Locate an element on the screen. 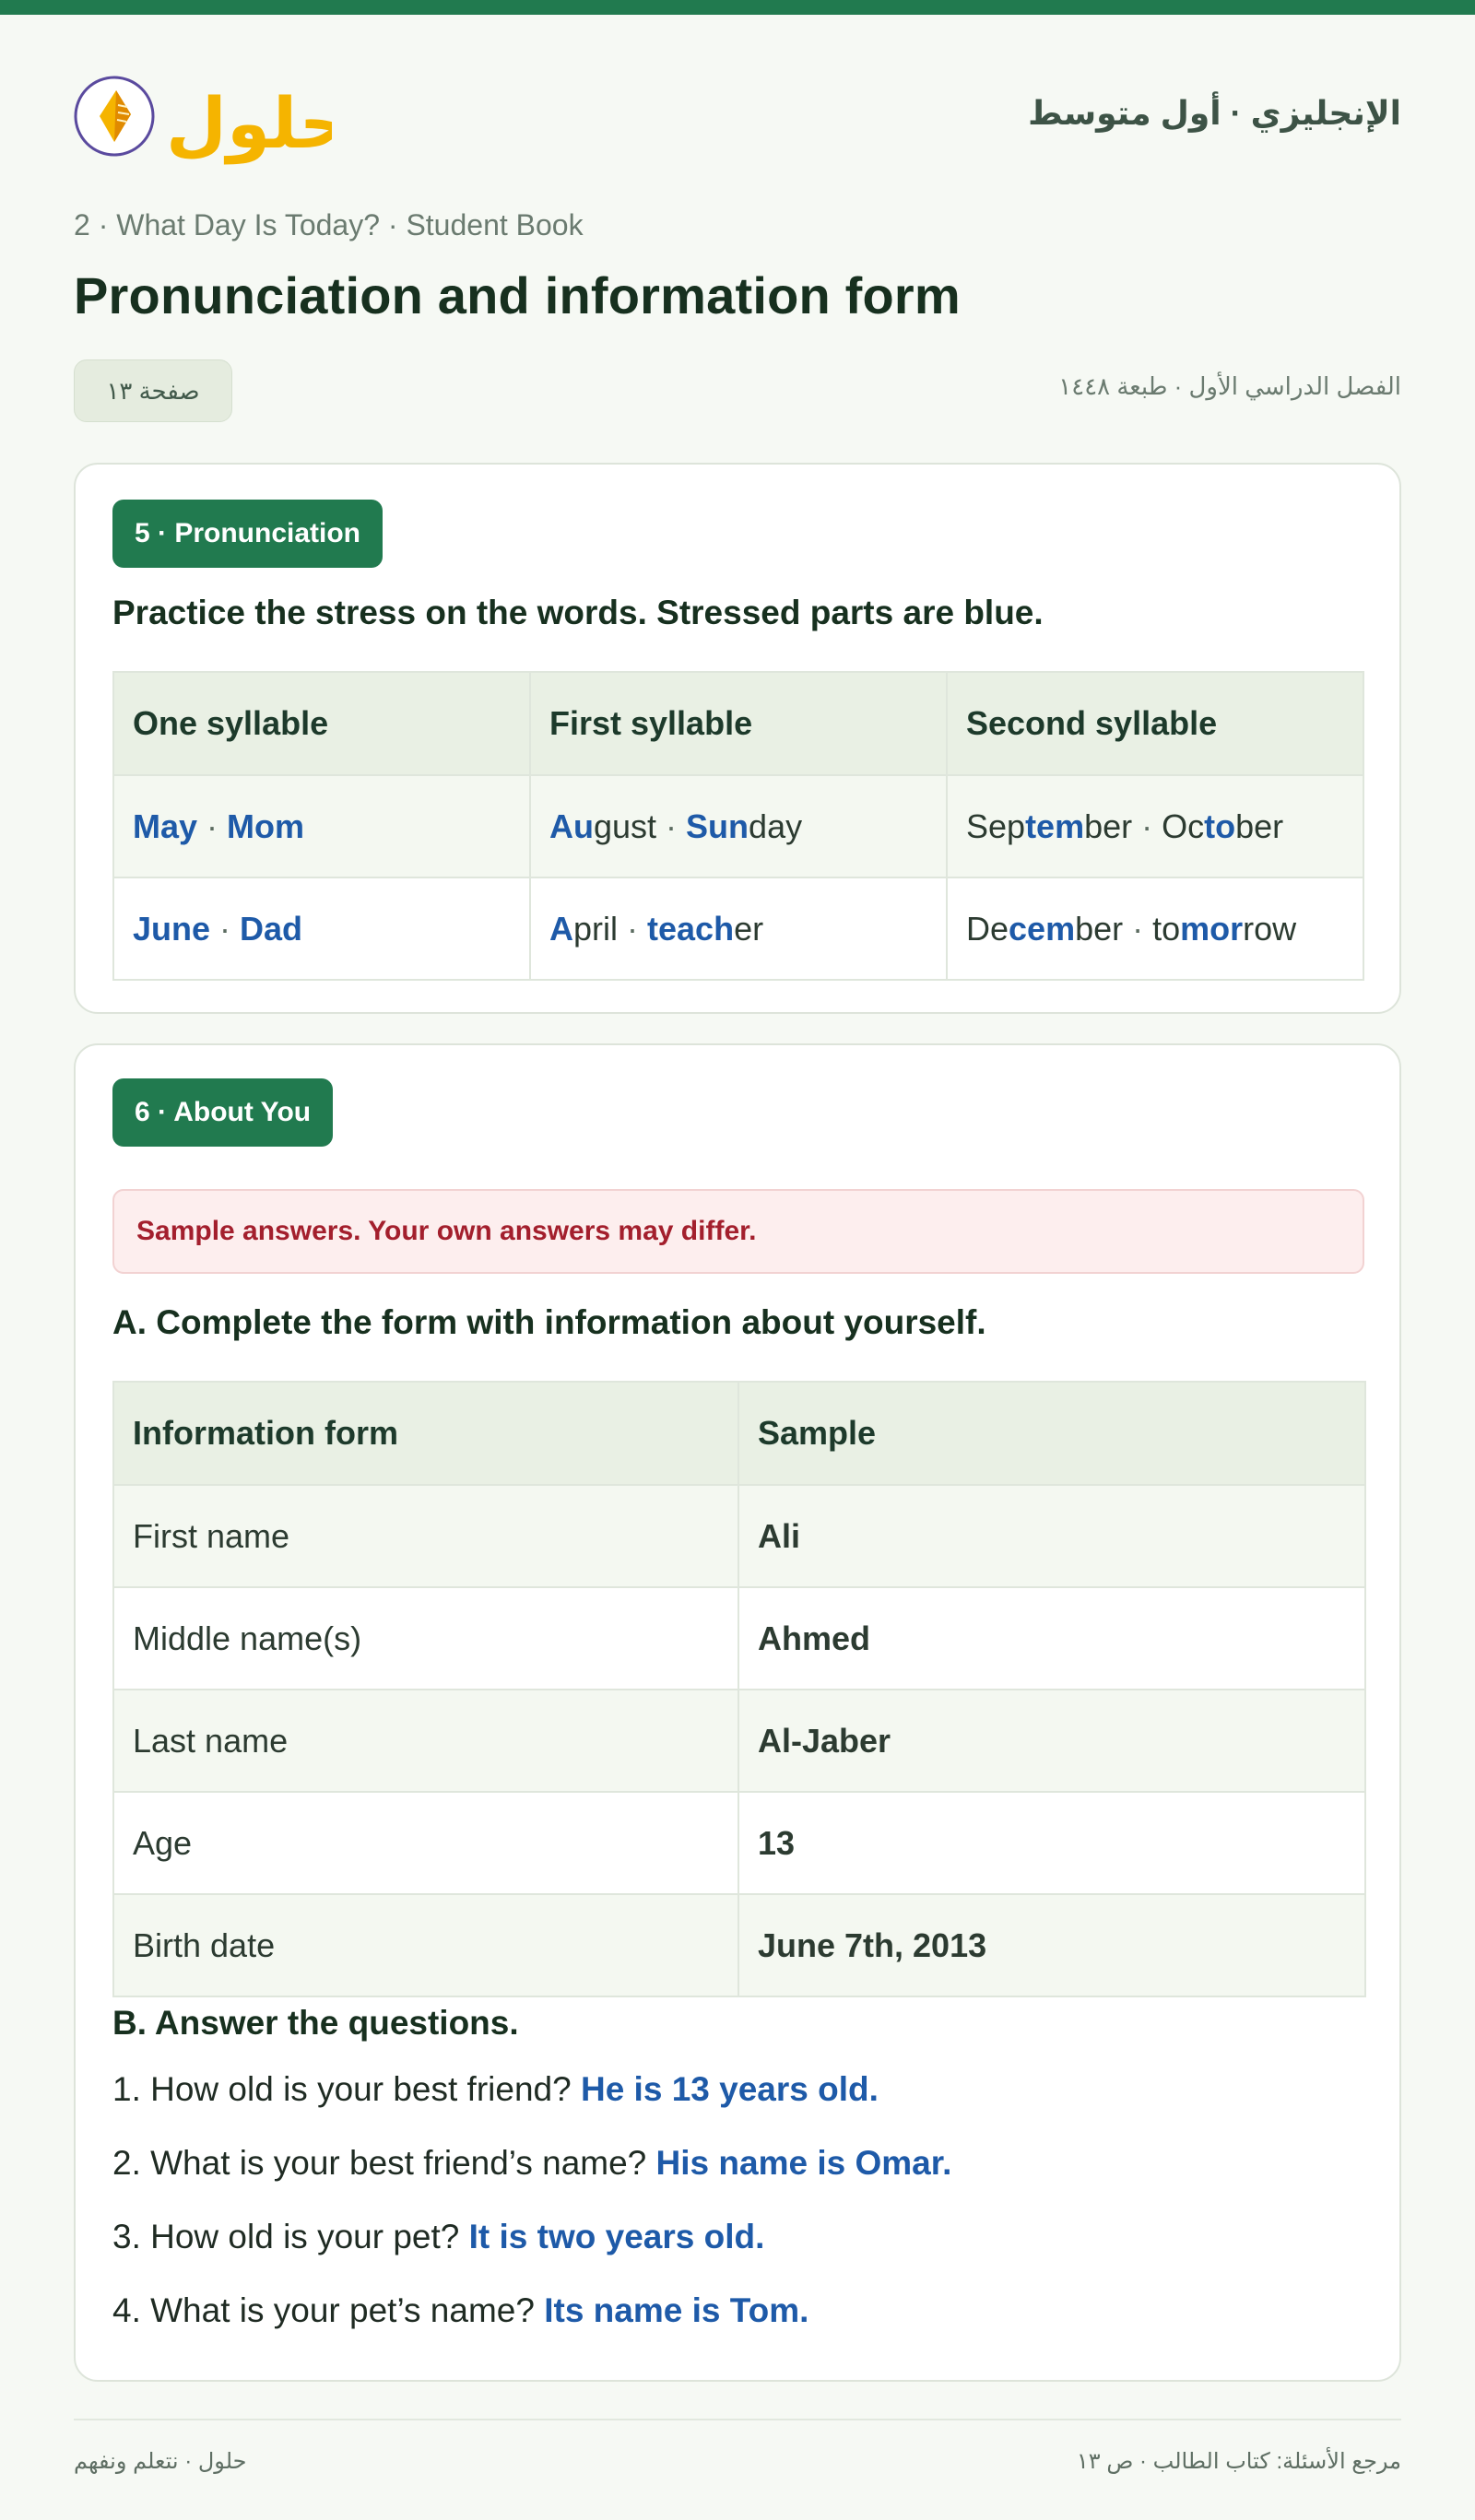  col-information-form: Information form is located at coordinates (425, 1433).